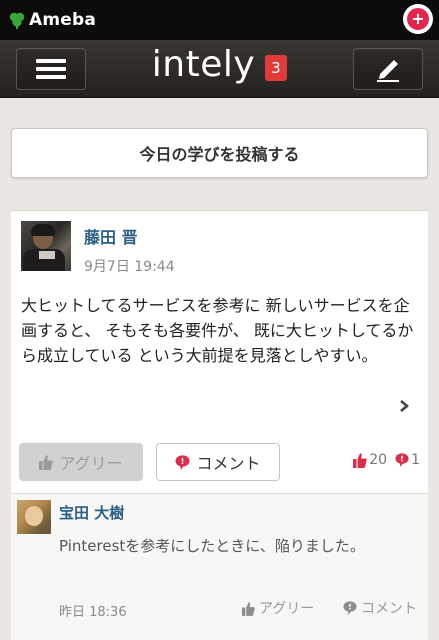 The height and width of the screenshot is (640, 439). I want to click on commenter-avatar, so click(34, 517).